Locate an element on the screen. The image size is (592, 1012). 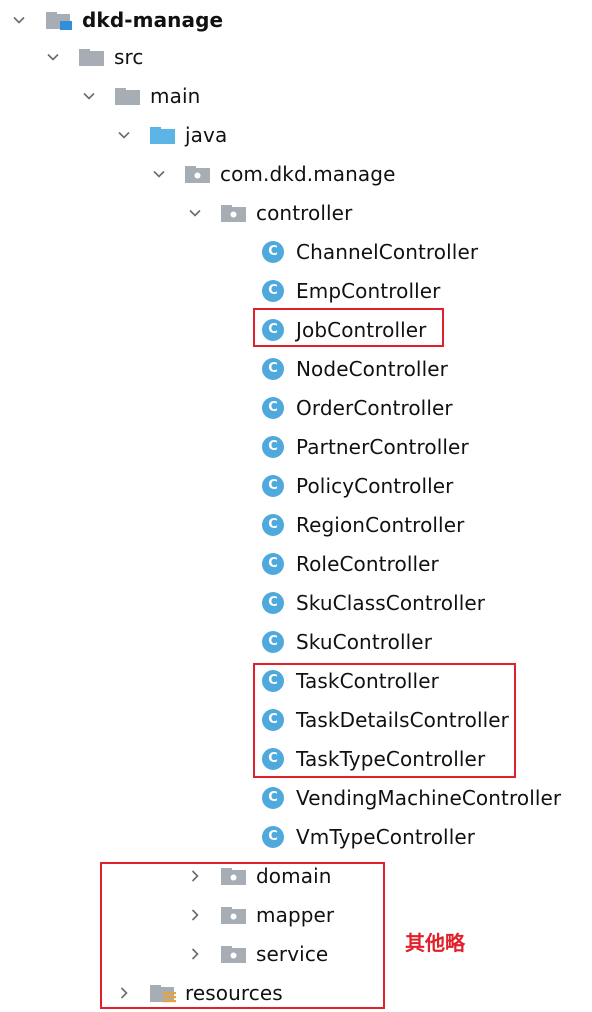
tree-node-class: C TaskDetailsController is located at coordinates (385, 719).